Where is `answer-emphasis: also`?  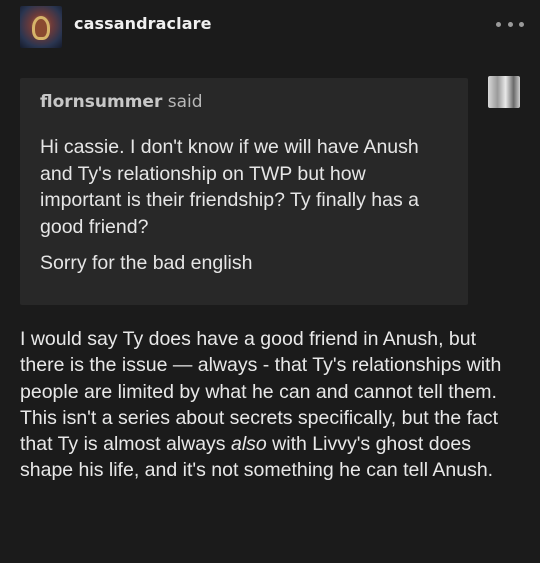 answer-emphasis: also is located at coordinates (248, 444).